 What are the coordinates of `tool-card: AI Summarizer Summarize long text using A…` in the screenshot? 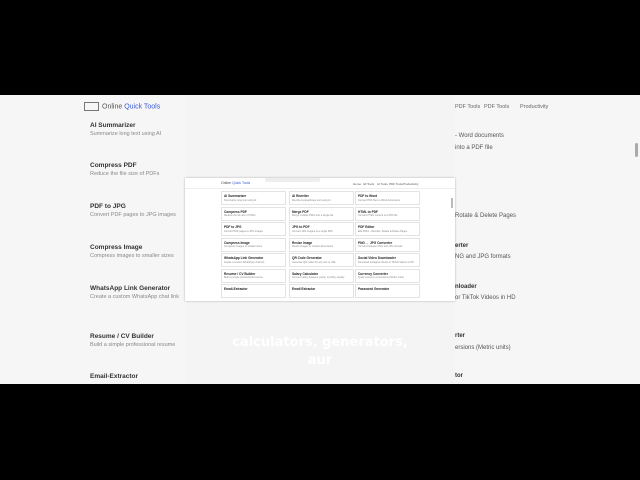 It's located at (253, 198).